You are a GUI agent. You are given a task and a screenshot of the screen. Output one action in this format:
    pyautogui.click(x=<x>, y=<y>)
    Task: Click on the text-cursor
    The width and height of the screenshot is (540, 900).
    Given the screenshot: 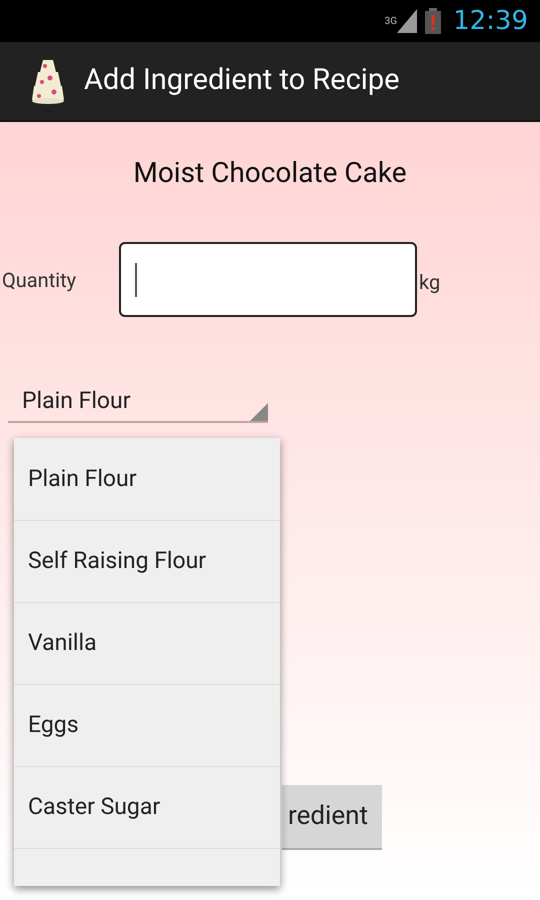 What is the action you would take?
    pyautogui.click(x=136, y=279)
    